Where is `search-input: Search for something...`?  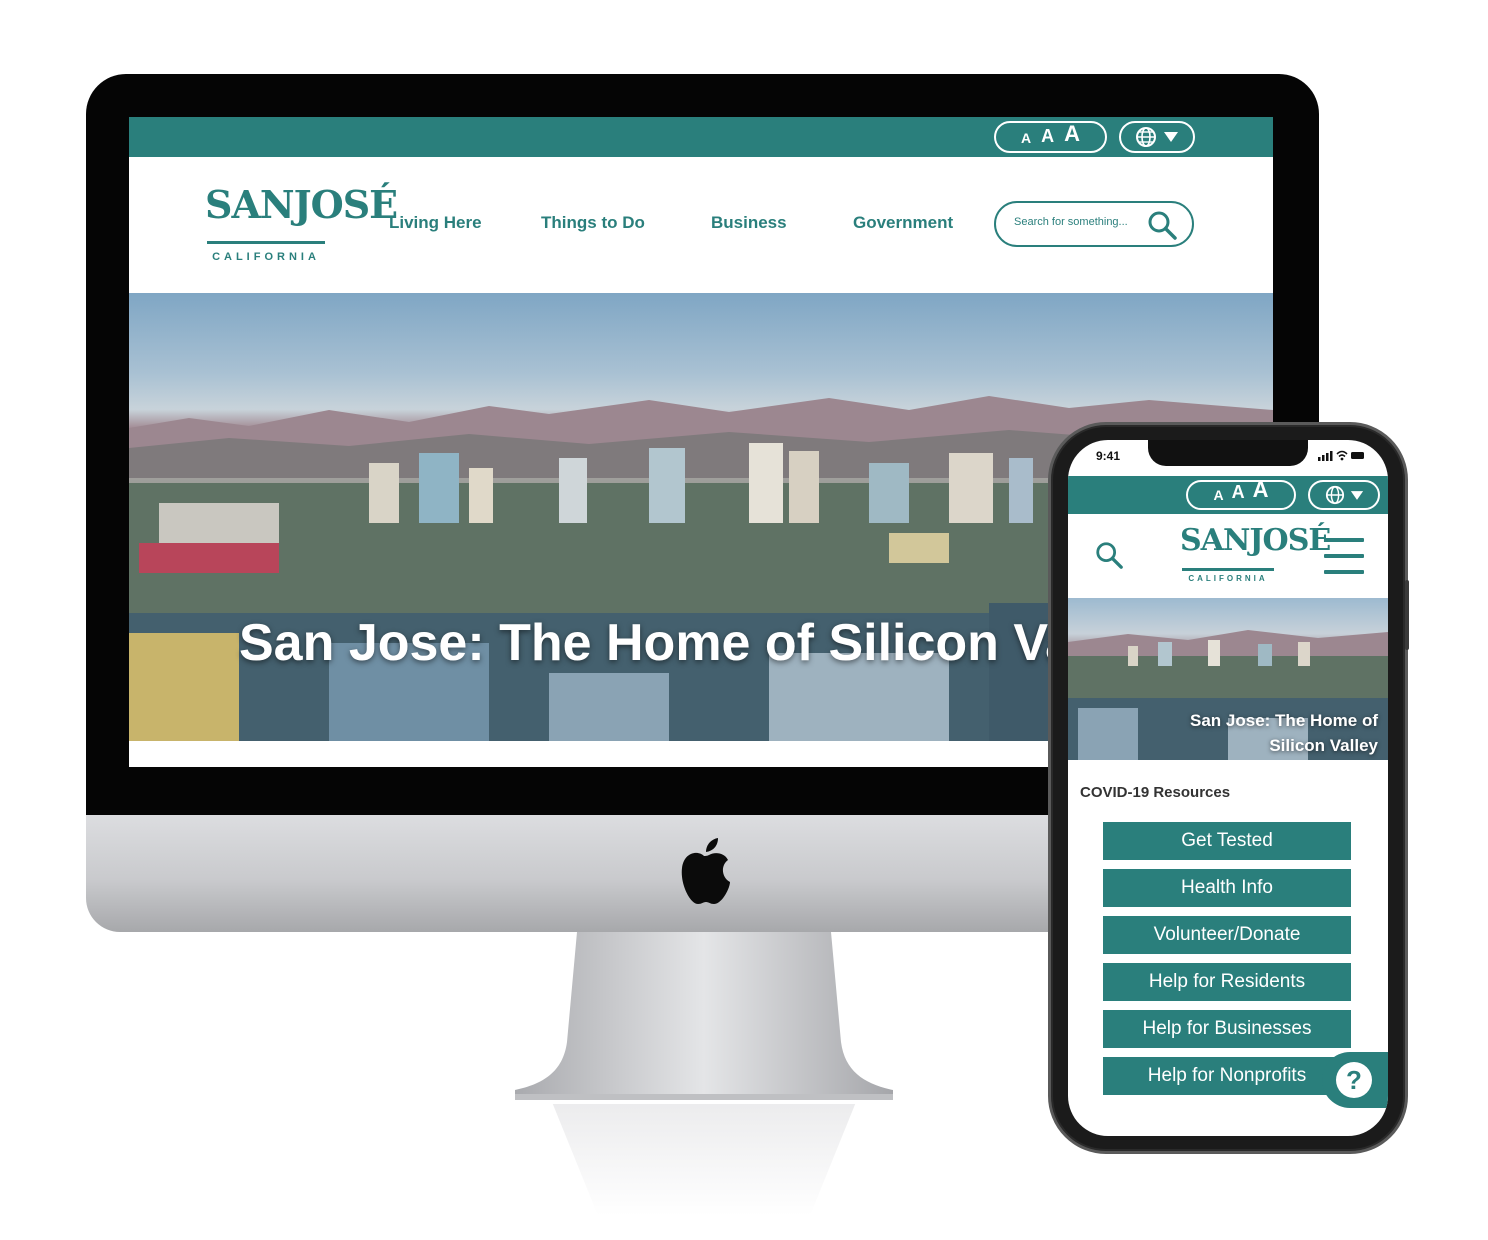
search-input: Search for something... is located at coordinates (1094, 224).